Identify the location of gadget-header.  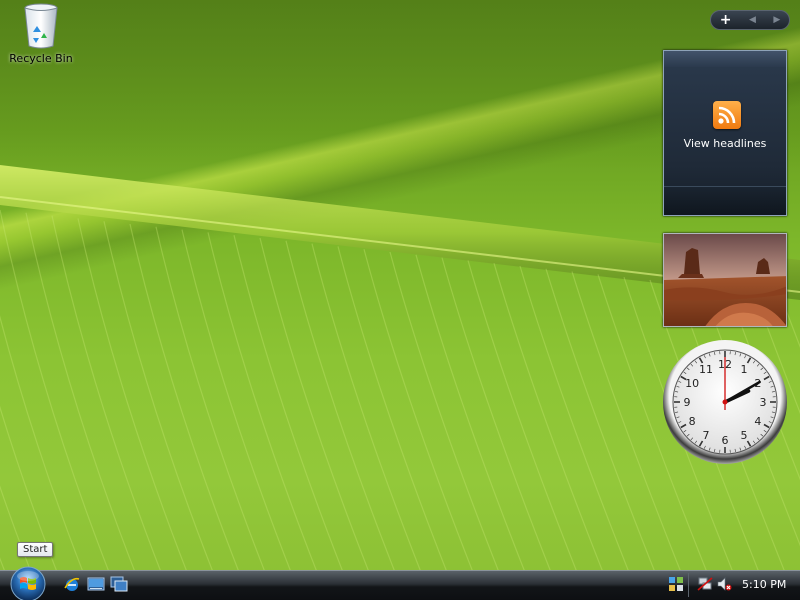
(725, 59).